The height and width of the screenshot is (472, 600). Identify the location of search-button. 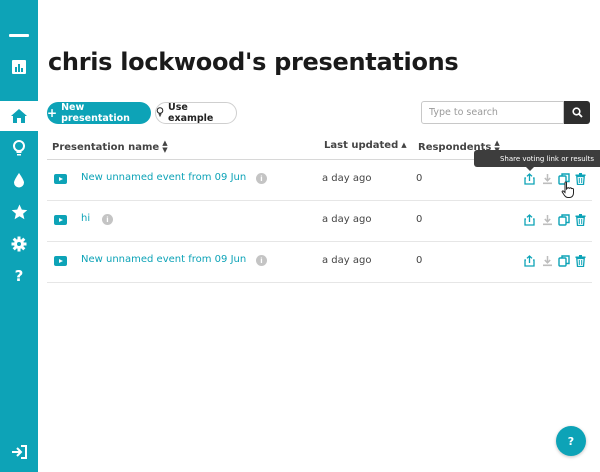
(577, 112).